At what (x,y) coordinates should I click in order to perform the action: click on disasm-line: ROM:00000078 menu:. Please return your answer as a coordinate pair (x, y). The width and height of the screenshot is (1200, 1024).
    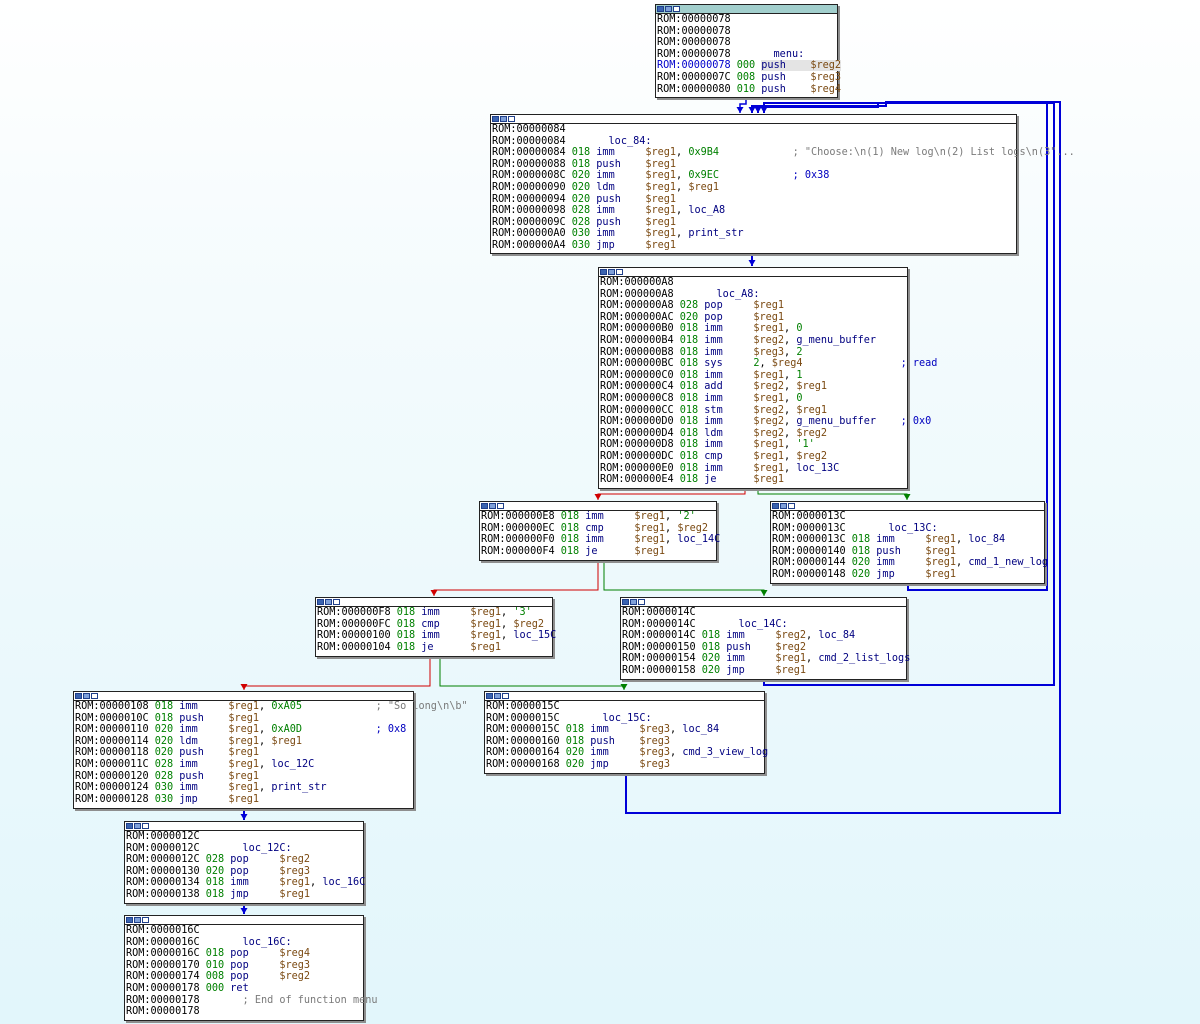
    Looking at the image, I should click on (747, 55).